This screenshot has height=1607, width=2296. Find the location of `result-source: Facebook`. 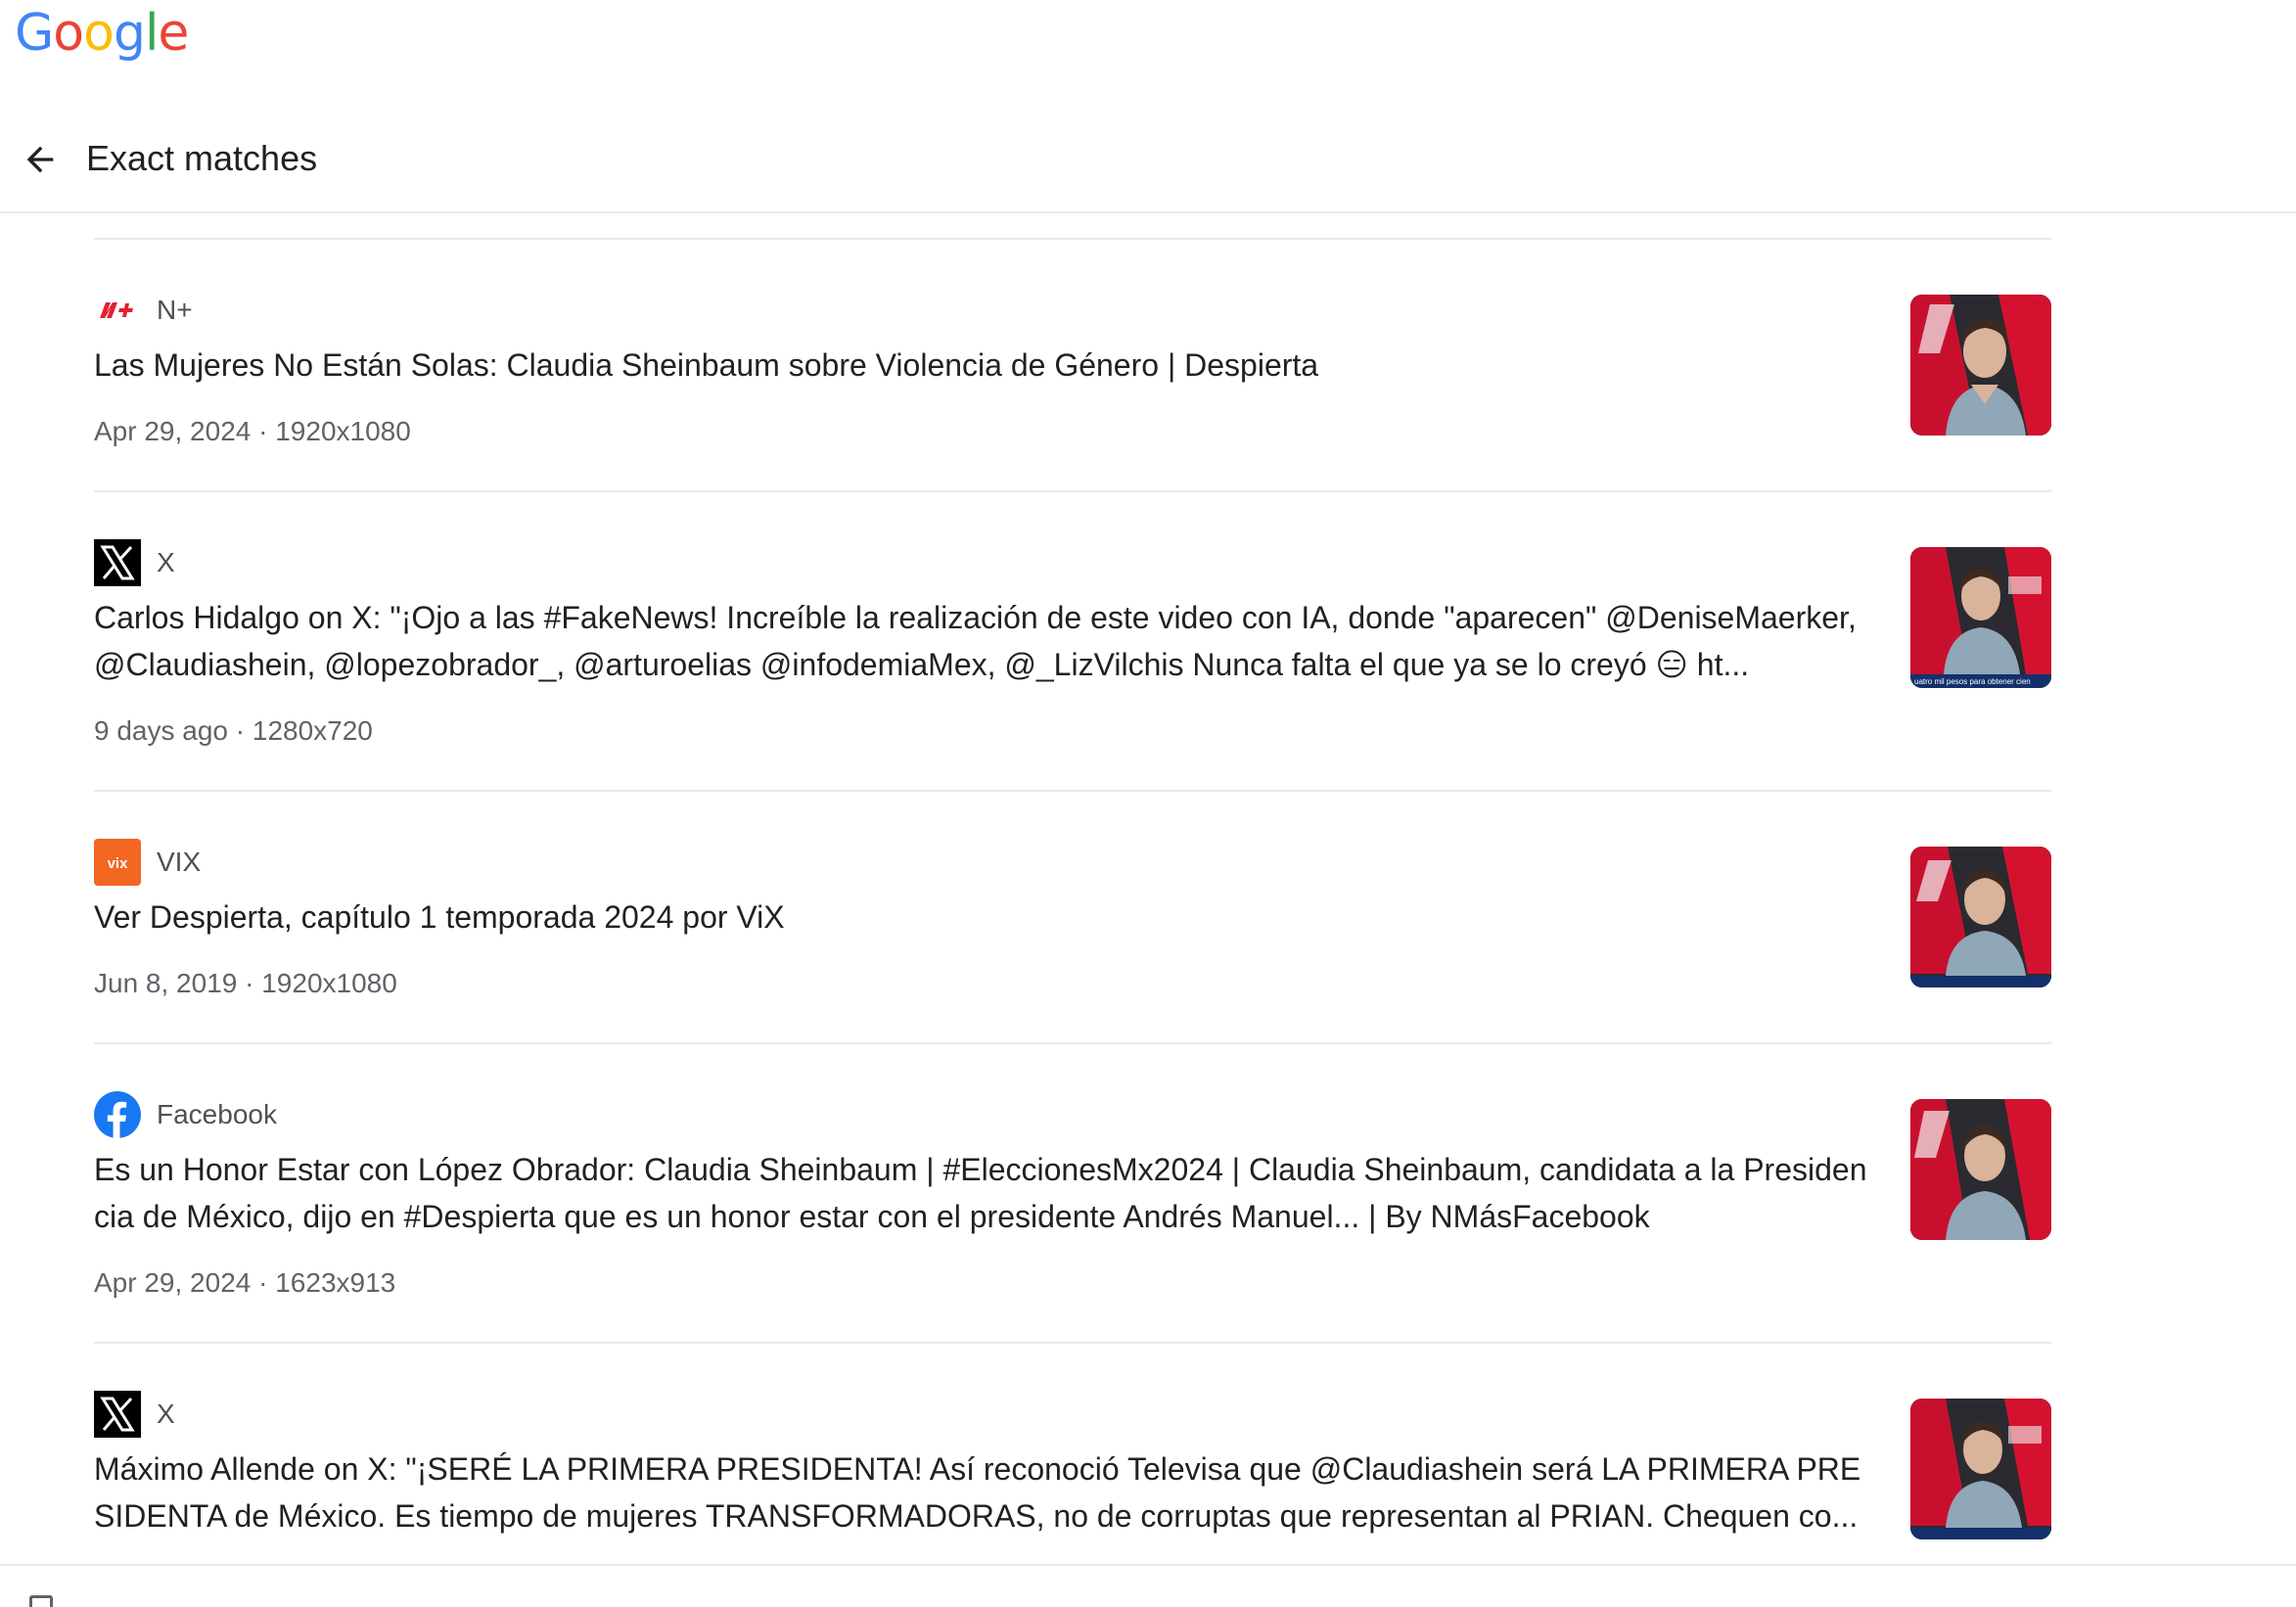

result-source: Facebook is located at coordinates (185, 1114).